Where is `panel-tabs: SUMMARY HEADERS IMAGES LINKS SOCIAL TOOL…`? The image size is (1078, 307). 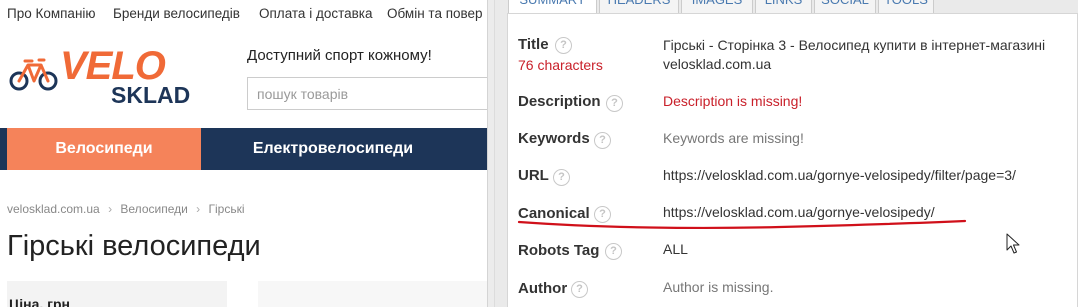 panel-tabs: SUMMARY HEADERS IMAGES LINKS SOCIAL TOOL… is located at coordinates (786, 7).